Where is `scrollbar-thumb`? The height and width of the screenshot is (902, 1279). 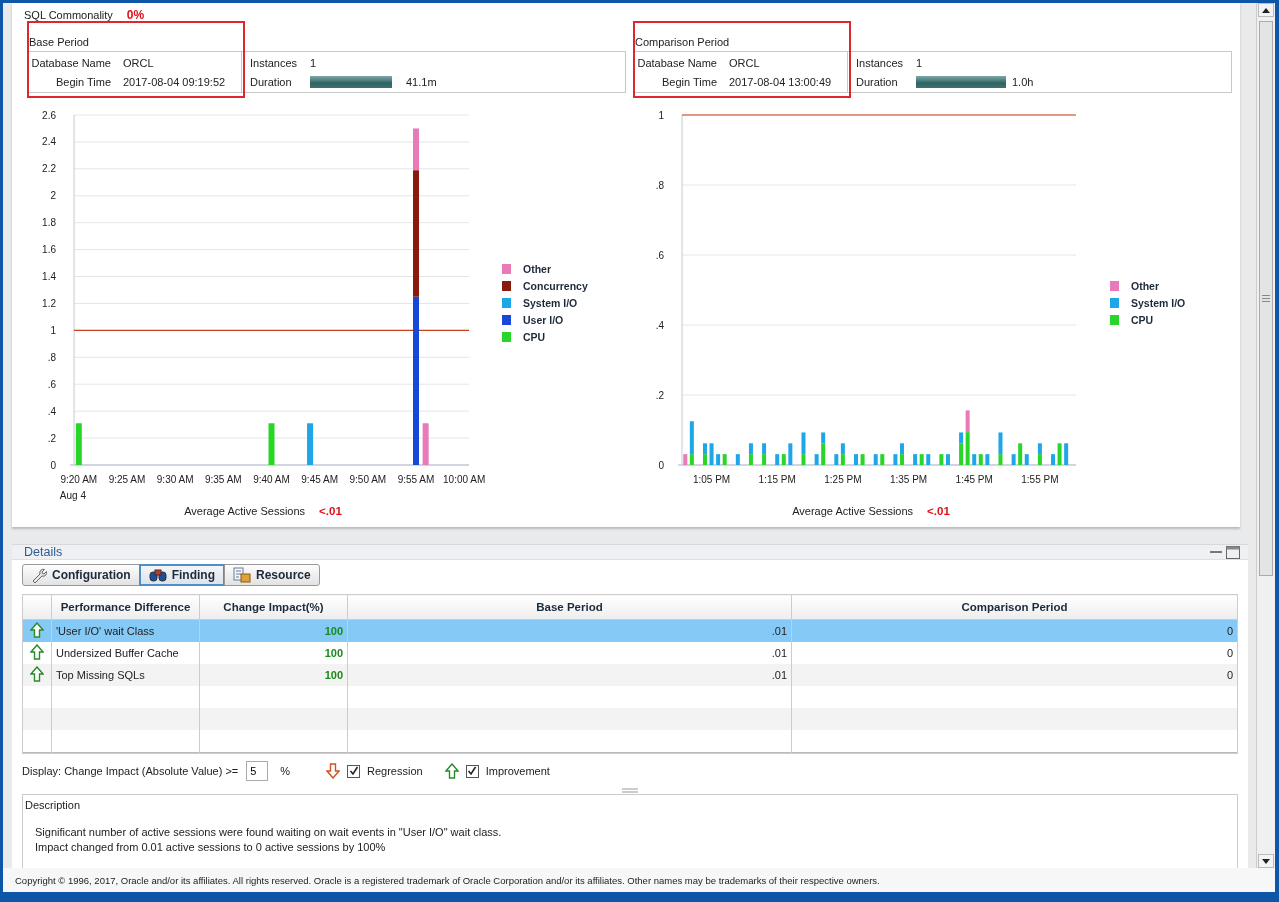 scrollbar-thumb is located at coordinates (1266, 298).